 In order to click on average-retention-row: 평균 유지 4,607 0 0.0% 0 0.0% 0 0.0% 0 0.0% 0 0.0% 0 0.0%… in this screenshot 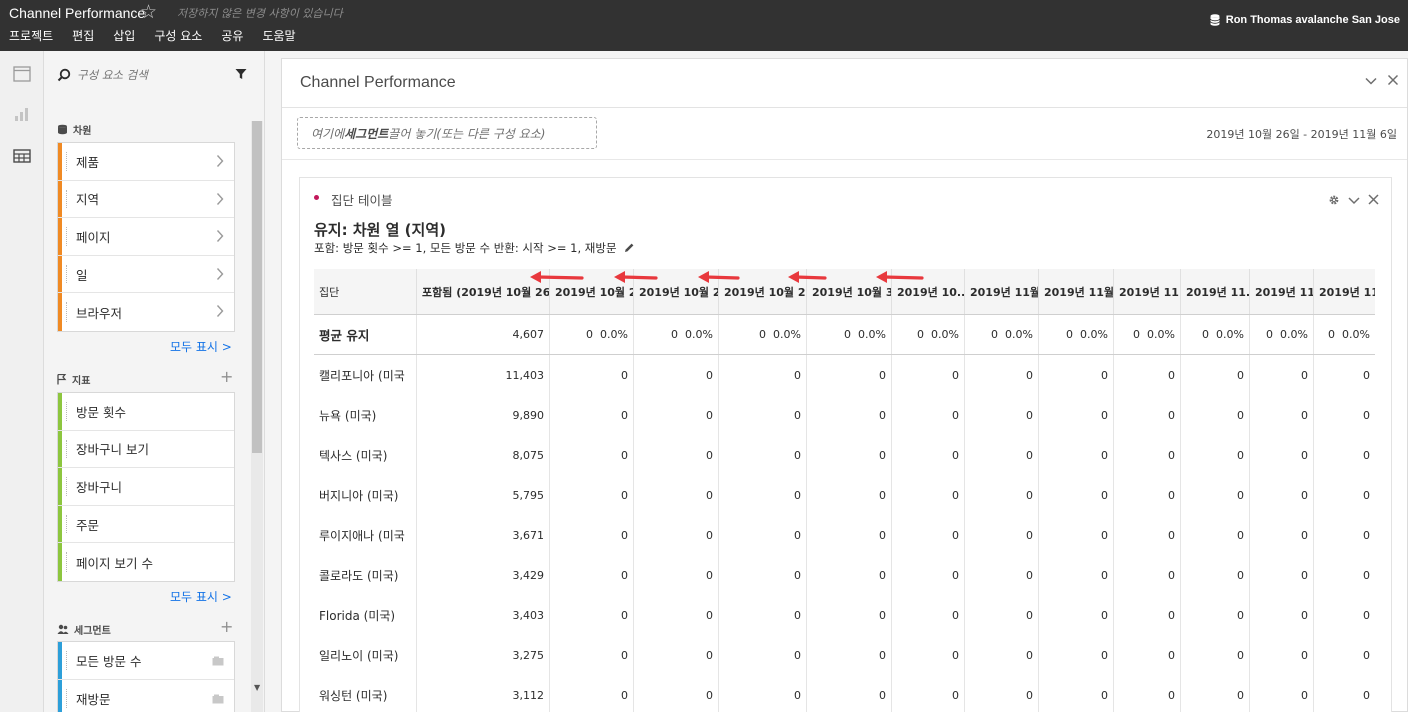, I will do `click(844, 335)`.